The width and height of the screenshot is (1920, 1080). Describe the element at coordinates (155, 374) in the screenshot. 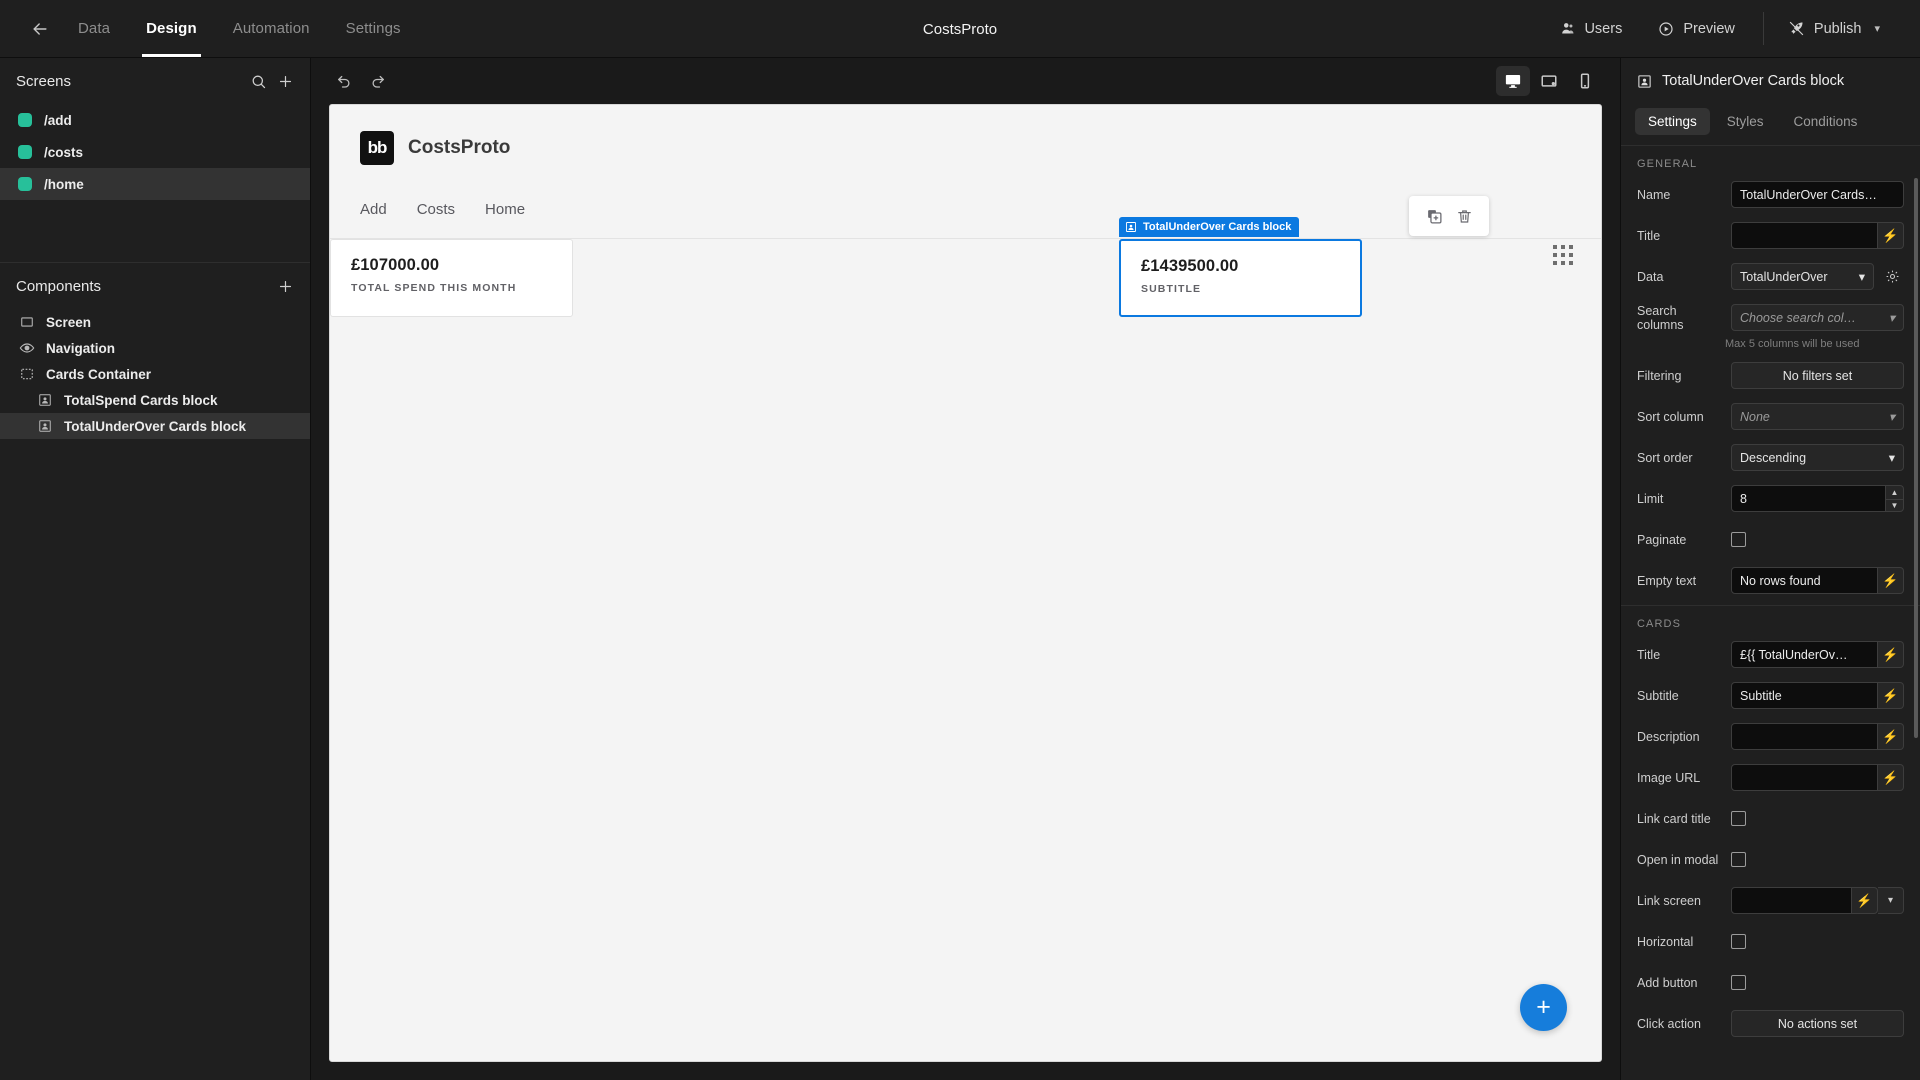

I see `component-item-cards-container: Cards Container` at that location.